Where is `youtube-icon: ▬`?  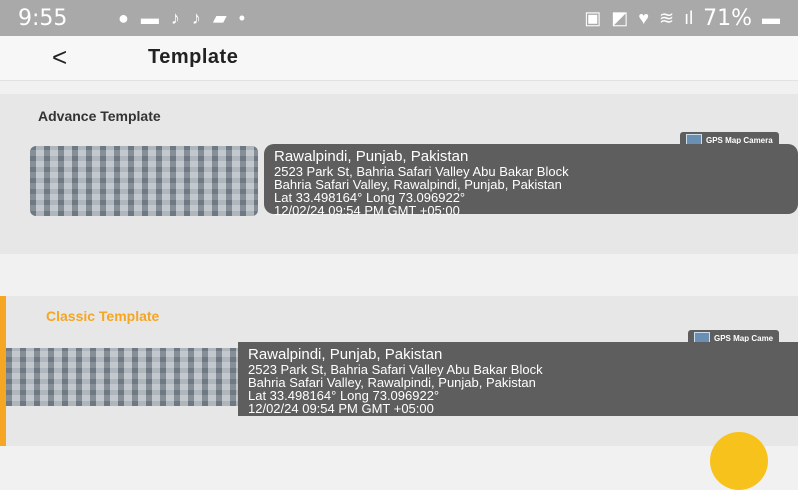 youtube-icon: ▬ is located at coordinates (149, 18).